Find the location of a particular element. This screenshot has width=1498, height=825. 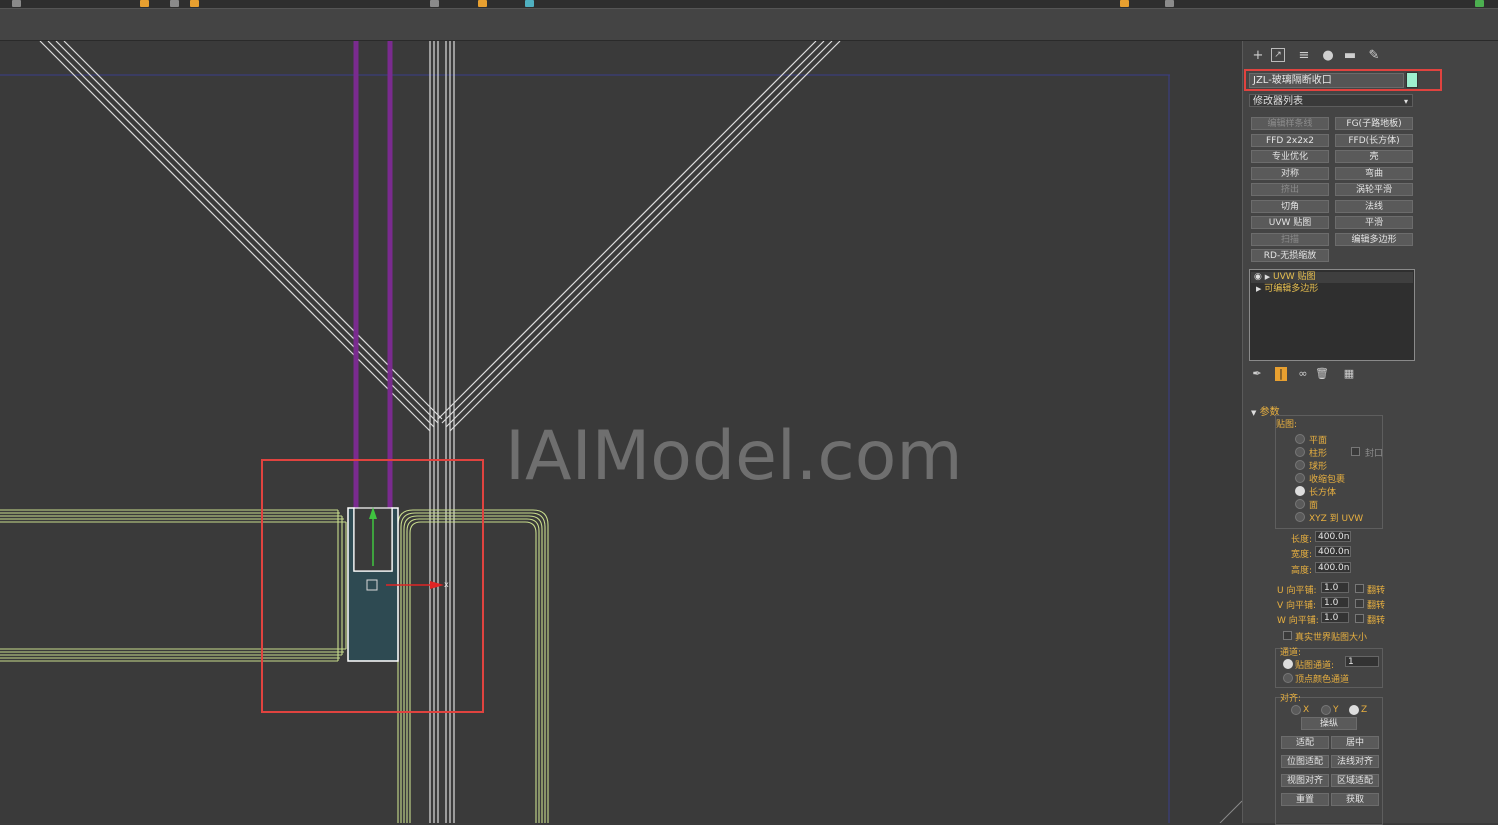

w-flip-checkbox is located at coordinates (1359, 618).